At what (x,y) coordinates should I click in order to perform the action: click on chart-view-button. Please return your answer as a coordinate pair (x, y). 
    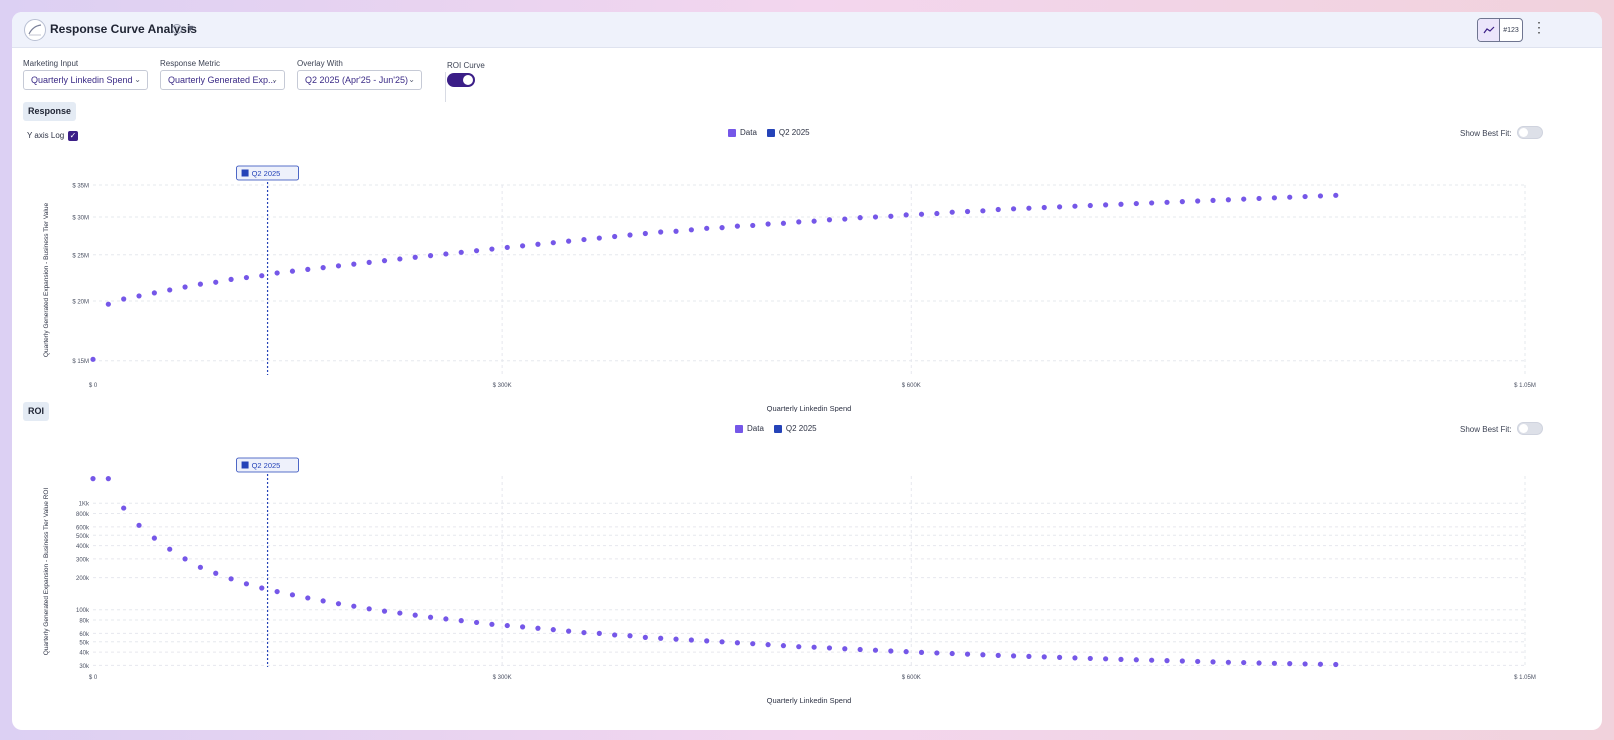
    Looking at the image, I should click on (1489, 30).